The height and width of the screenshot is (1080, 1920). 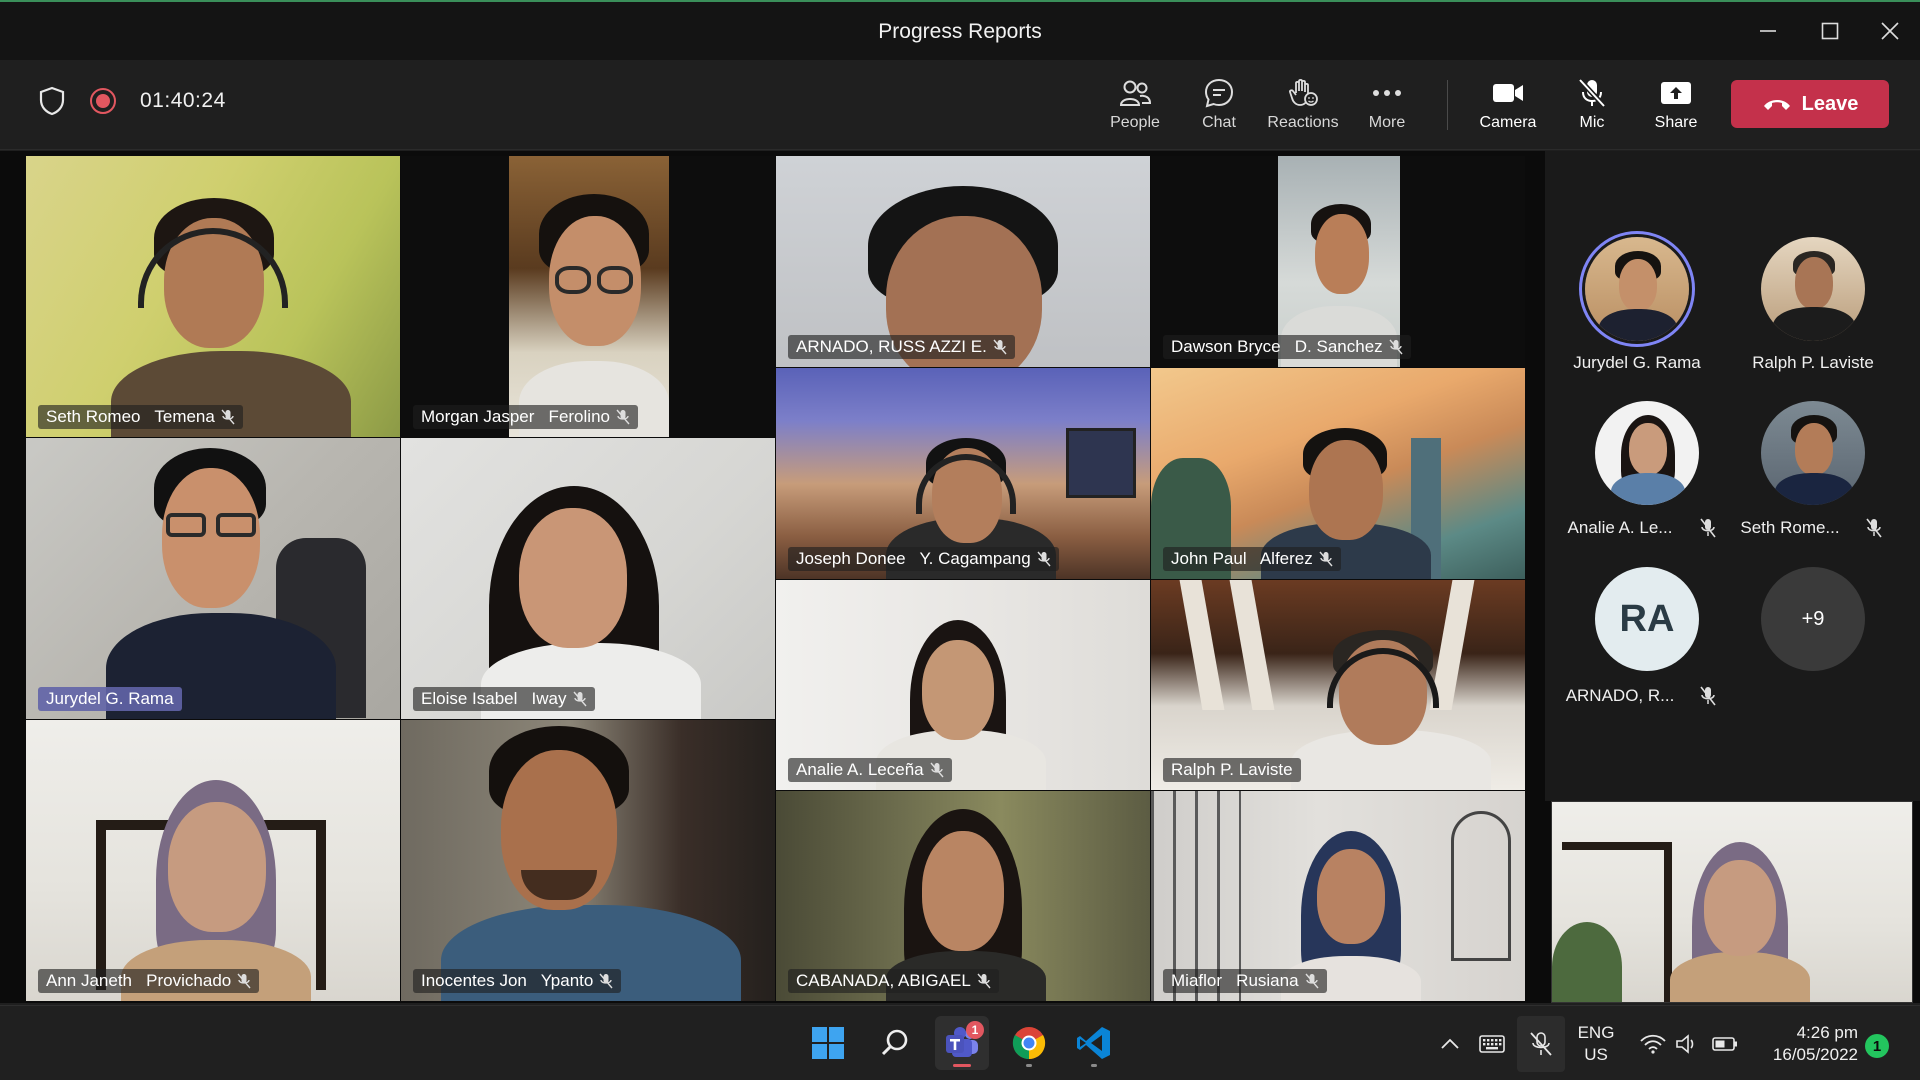 I want to click on leave-label: Leave, so click(x=1830, y=103).